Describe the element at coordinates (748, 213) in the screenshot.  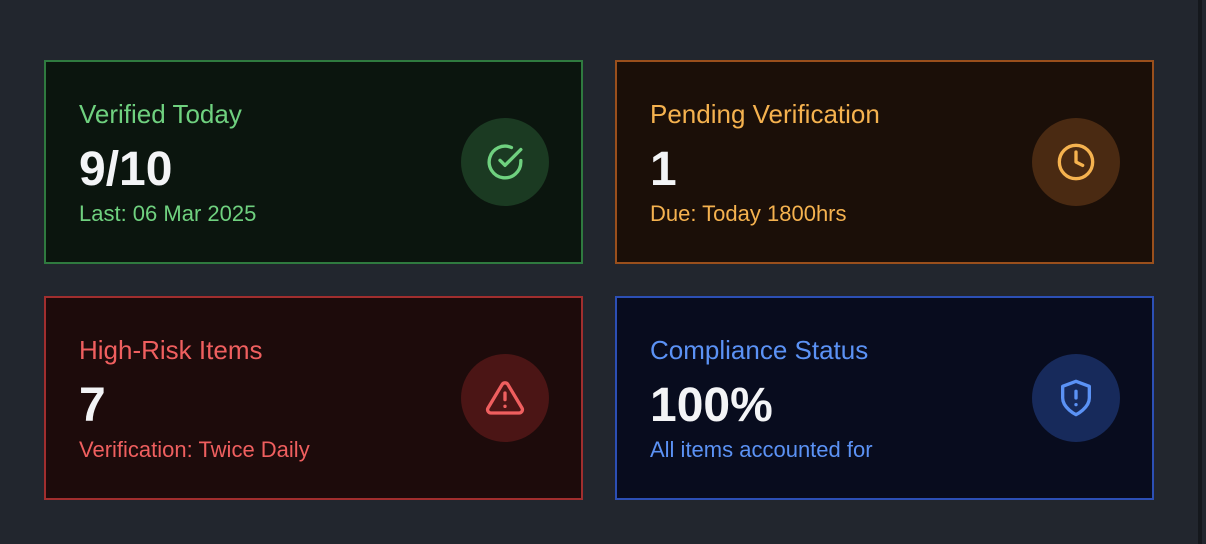
I see `card-subtitle: Due: Today 1800hrs` at that location.